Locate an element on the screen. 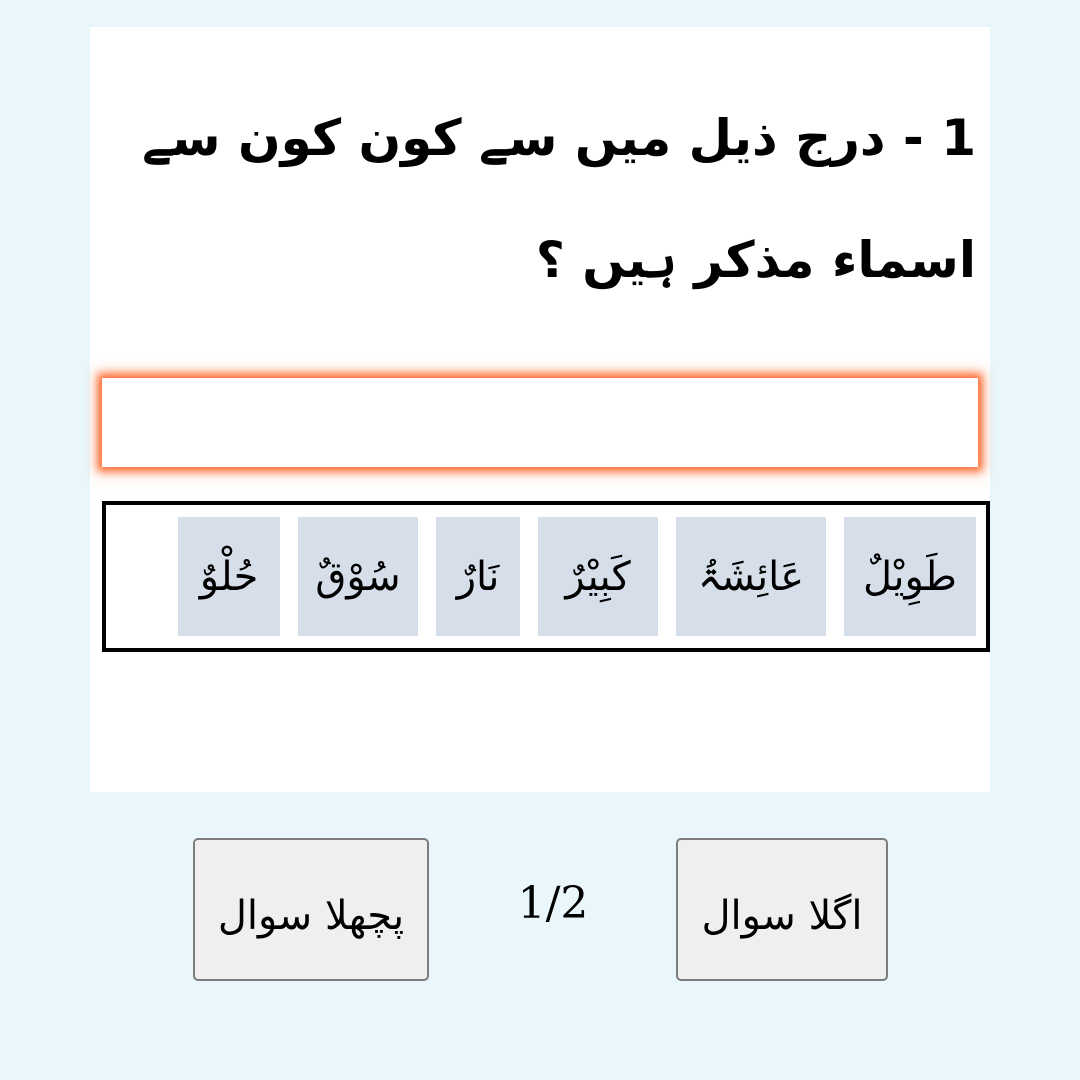  option-chip: عَائِشَۃُ is located at coordinates (751, 576).